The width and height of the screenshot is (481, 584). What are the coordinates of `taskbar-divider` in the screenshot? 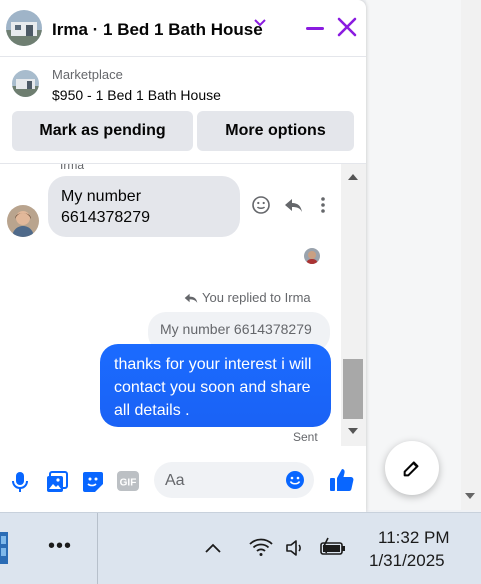 It's located at (97, 548).